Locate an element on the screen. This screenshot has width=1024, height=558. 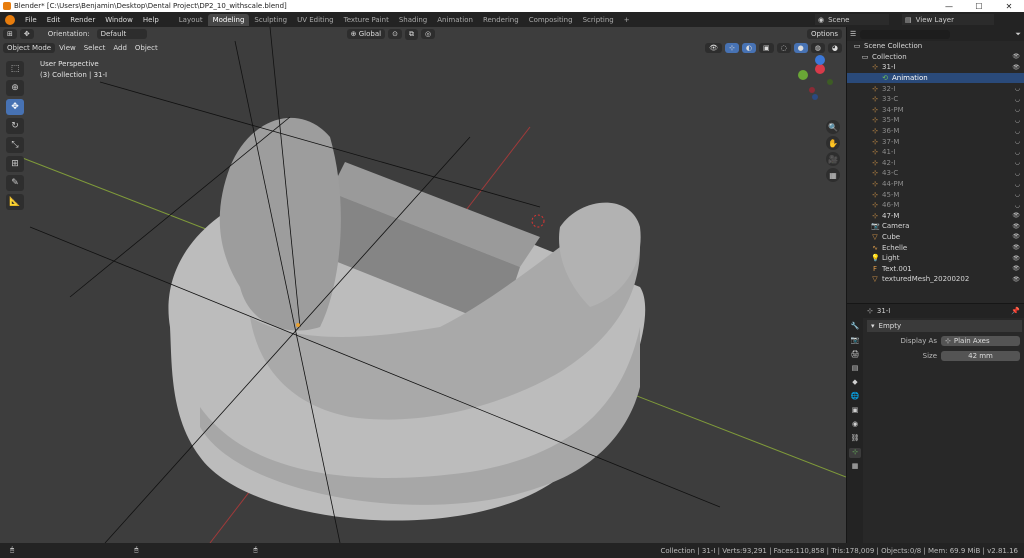
empty-data-tab-icon: ⊹ is located at coordinates (855, 453).